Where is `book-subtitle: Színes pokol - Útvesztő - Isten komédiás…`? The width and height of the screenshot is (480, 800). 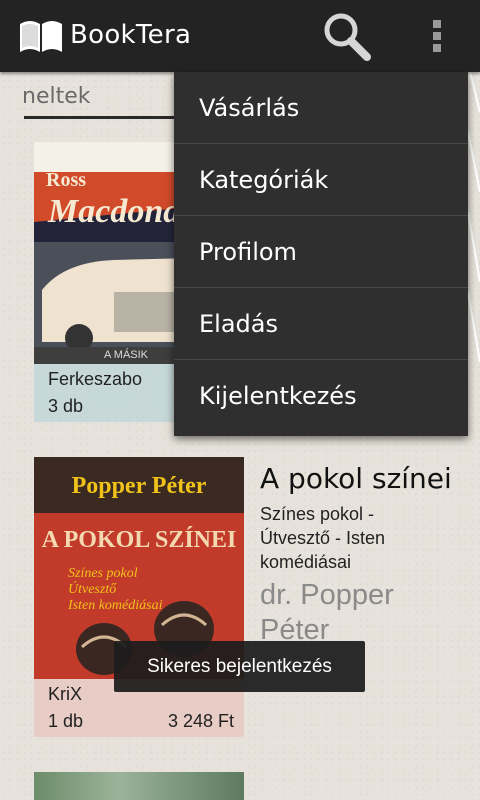
book-subtitle: Színes pokol - Útvesztő - Isten komédiás… is located at coordinates (323, 538).